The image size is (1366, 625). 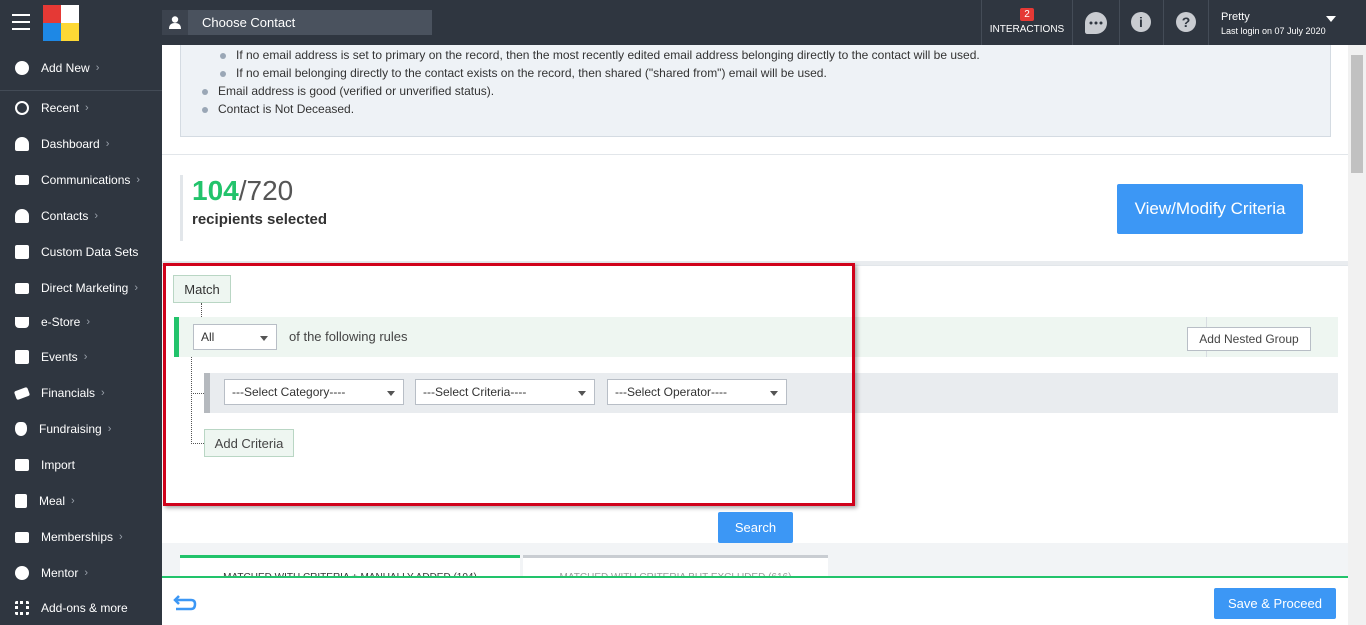 I want to click on sidebar-item-label: Direct Marketing, so click(x=85, y=288).